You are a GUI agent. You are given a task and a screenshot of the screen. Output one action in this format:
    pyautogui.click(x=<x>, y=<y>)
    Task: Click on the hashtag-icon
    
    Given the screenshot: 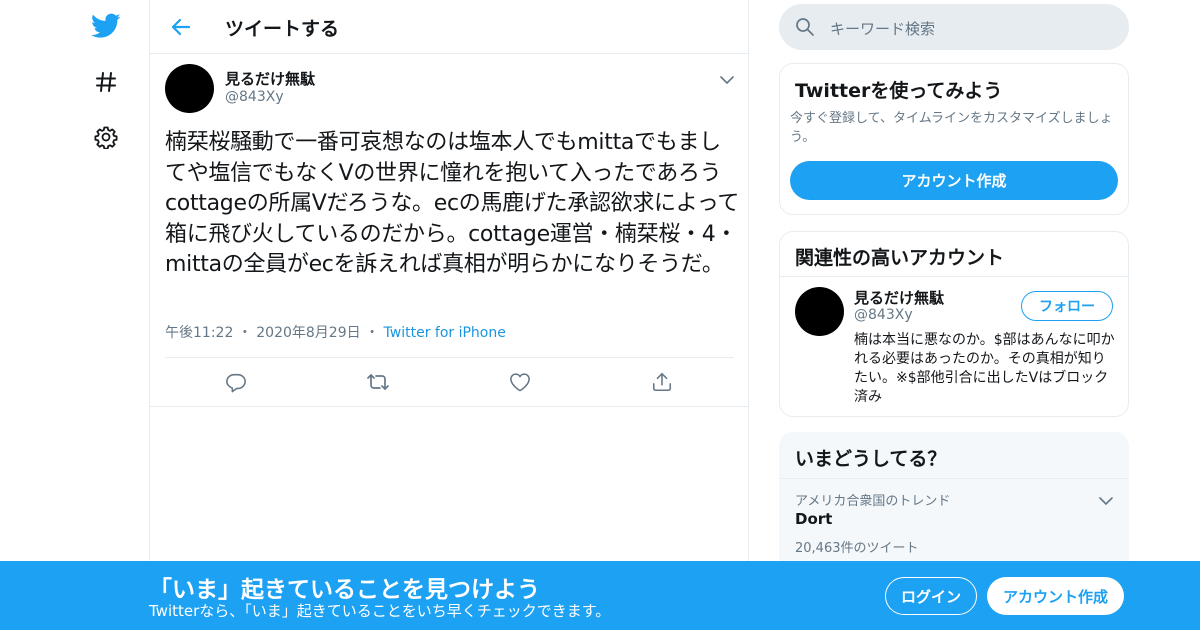 What is the action you would take?
    pyautogui.click(x=106, y=82)
    